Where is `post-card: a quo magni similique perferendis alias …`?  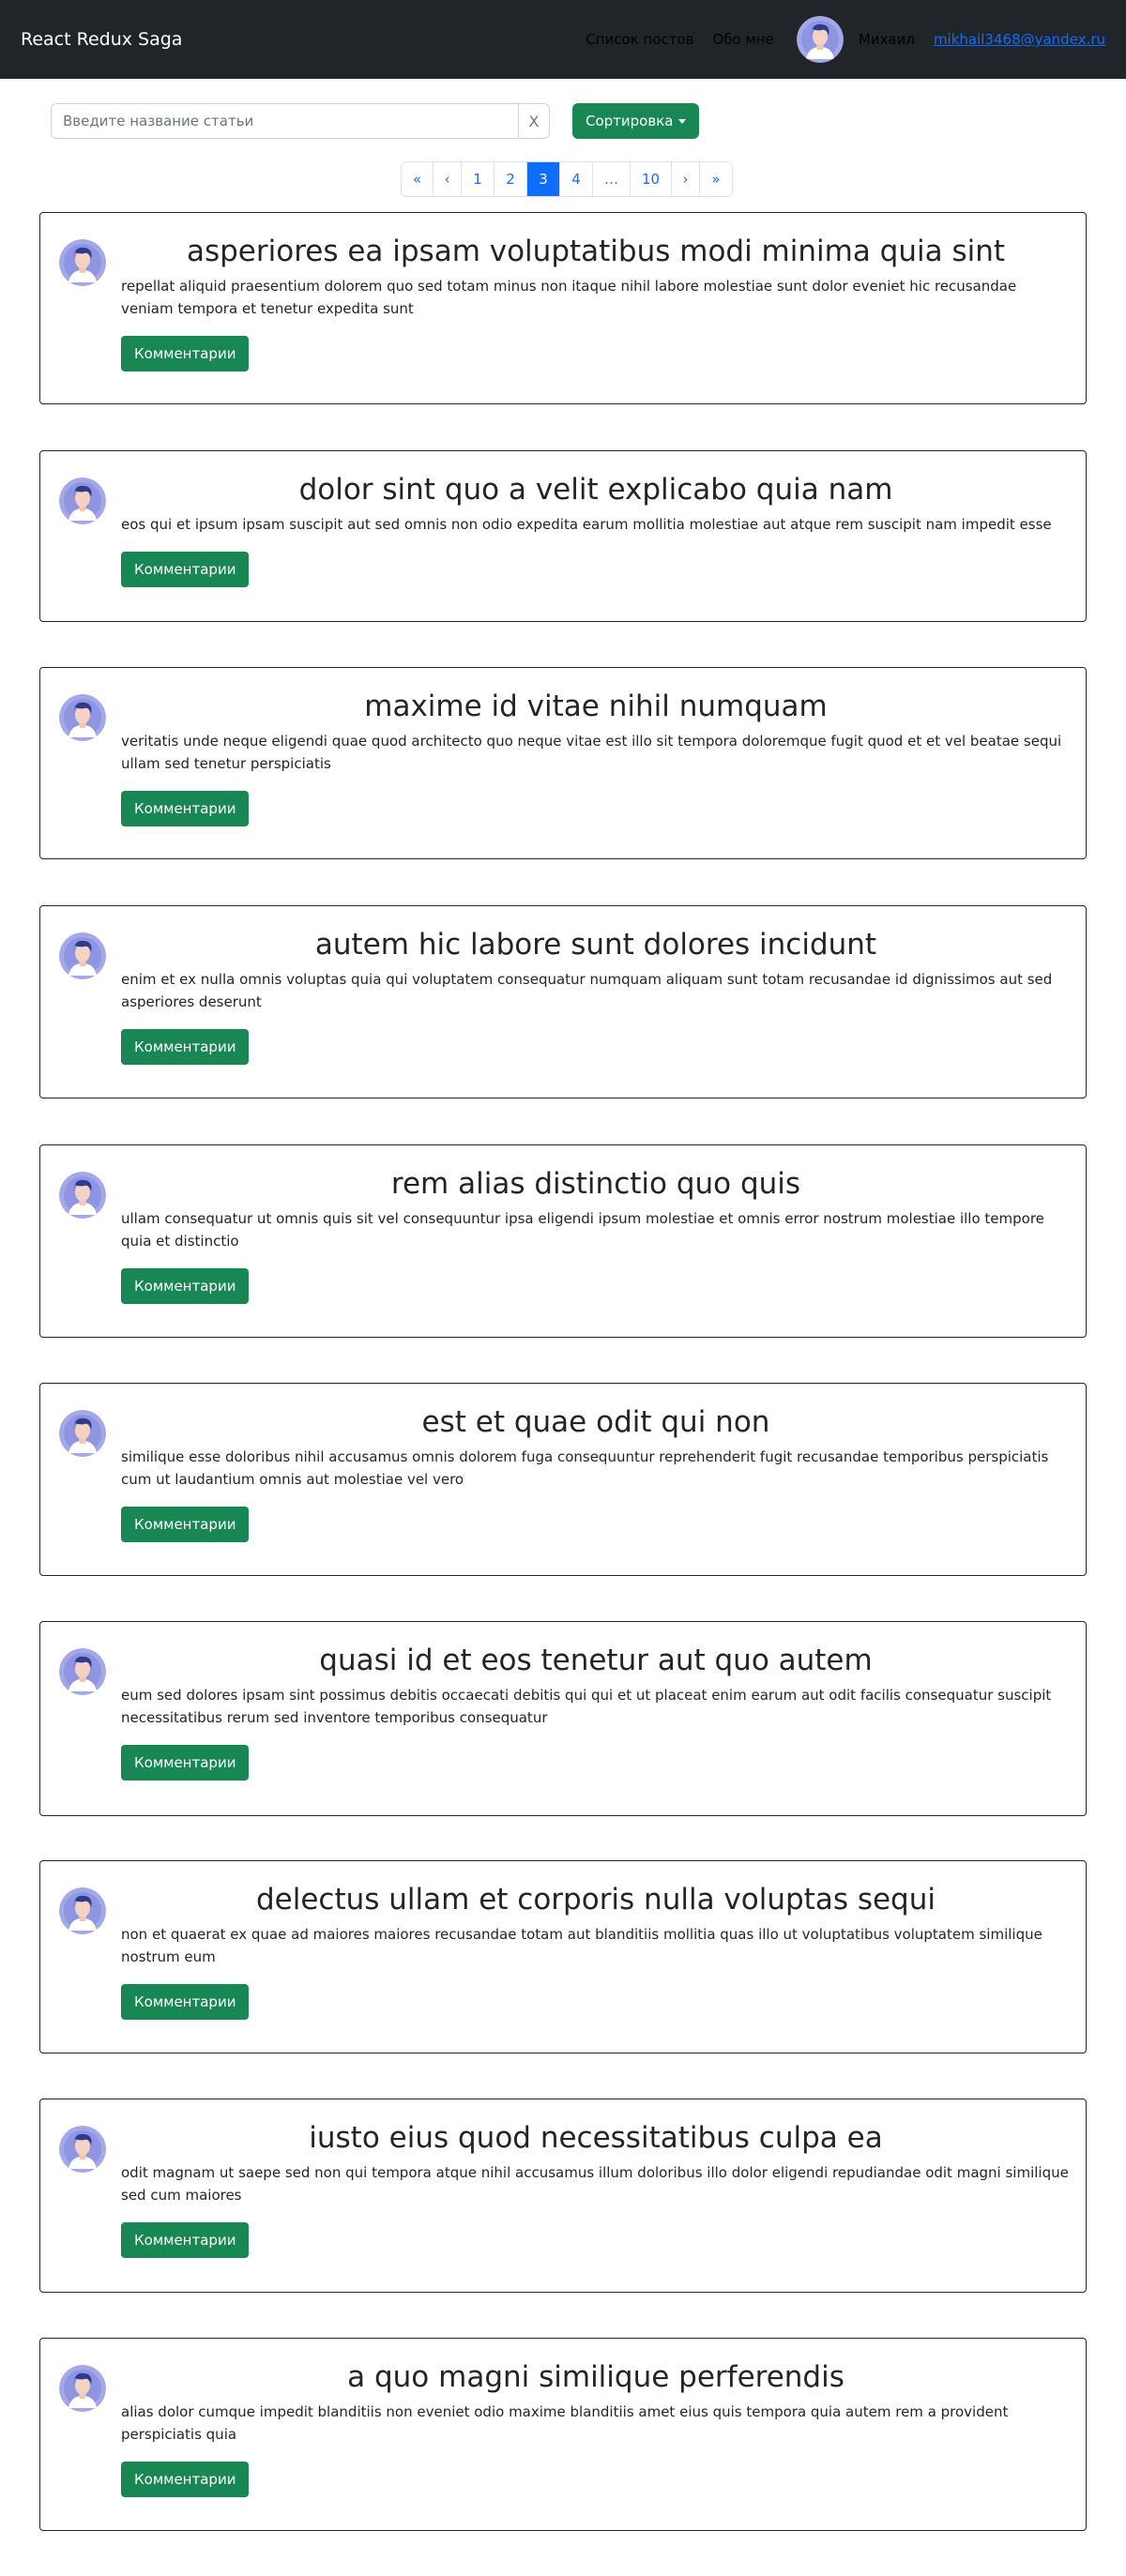
post-card: a quo magni similique perferendis alias … is located at coordinates (563, 2434).